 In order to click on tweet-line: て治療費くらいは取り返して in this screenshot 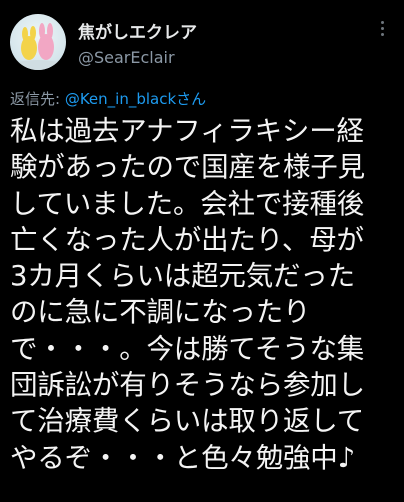, I will do `click(187, 421)`.